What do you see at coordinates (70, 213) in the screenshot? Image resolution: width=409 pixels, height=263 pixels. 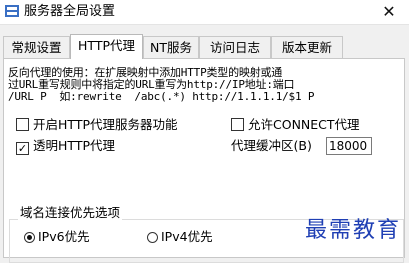 I see `dns-priority-group-label: 域名连接优先选项` at bounding box center [70, 213].